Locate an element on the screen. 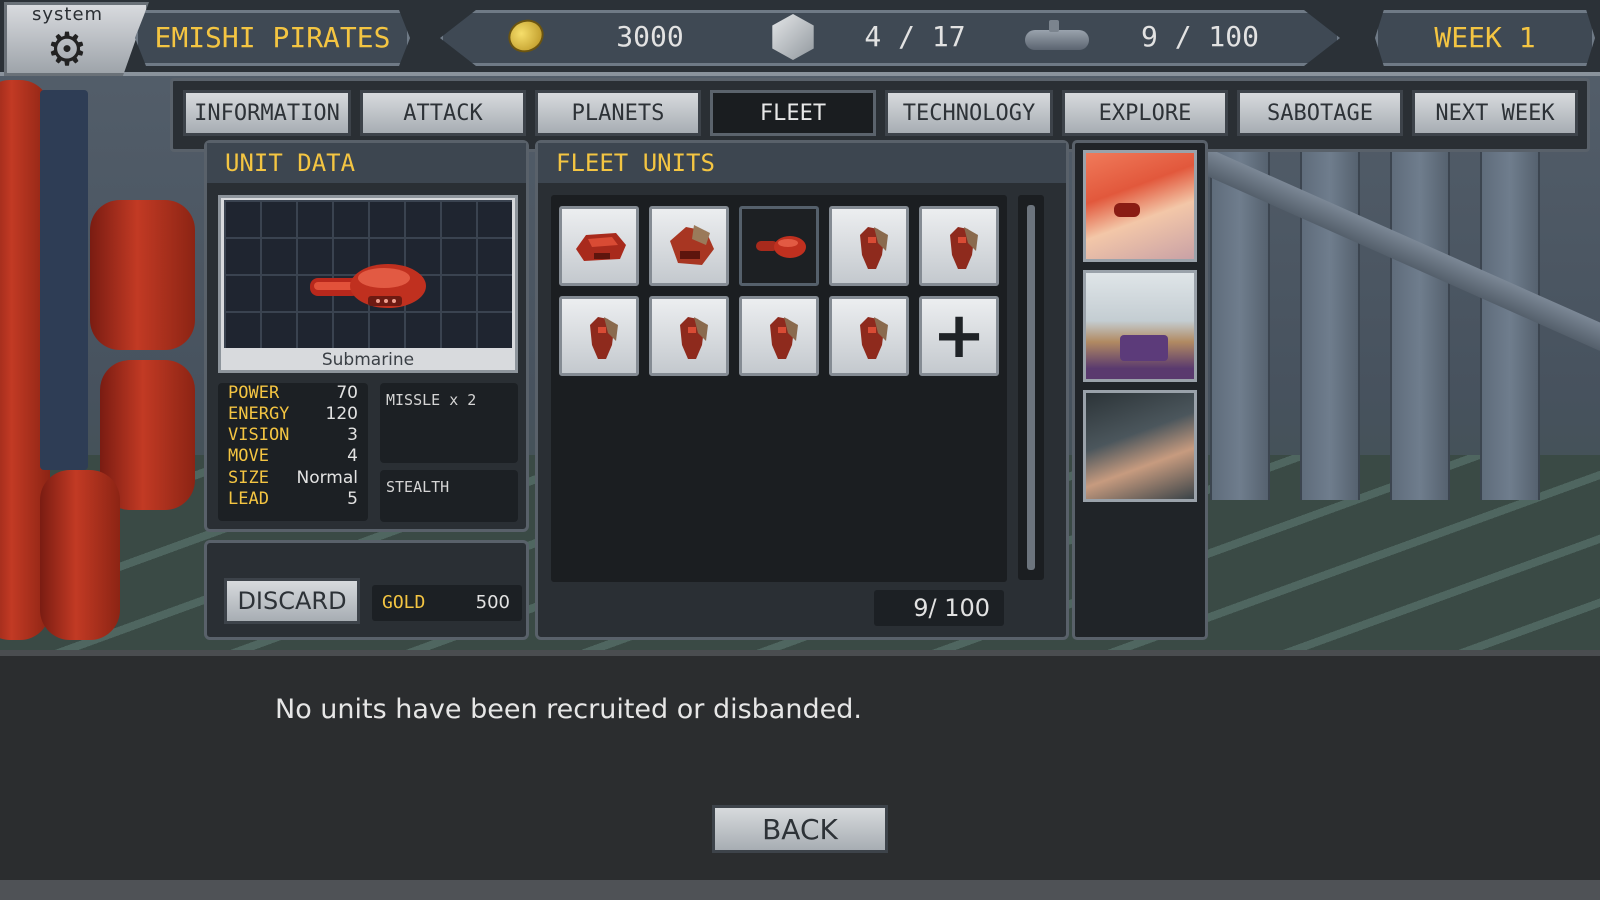 The image size is (1600, 900). tab-attack: ATTACK is located at coordinates (443, 113).